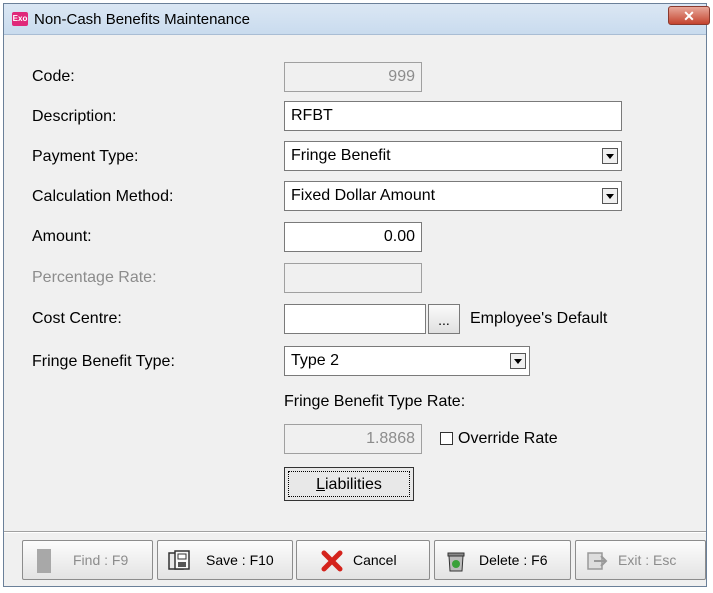  I want to click on fringe-benefit-type-label: Fringe Benefit Type:, so click(103, 361).